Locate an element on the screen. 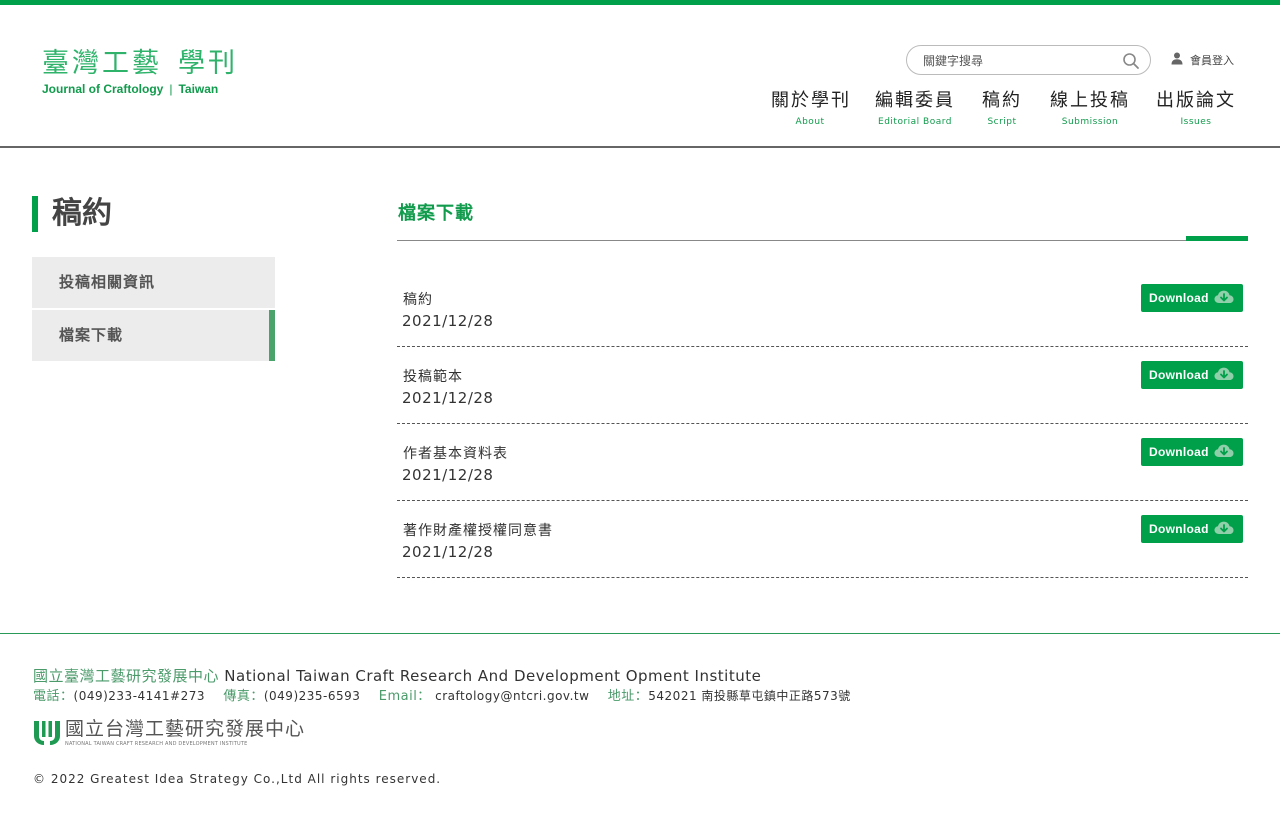 The height and width of the screenshot is (818, 1280). nav-label-en: Editorial Board is located at coordinates (915, 122).